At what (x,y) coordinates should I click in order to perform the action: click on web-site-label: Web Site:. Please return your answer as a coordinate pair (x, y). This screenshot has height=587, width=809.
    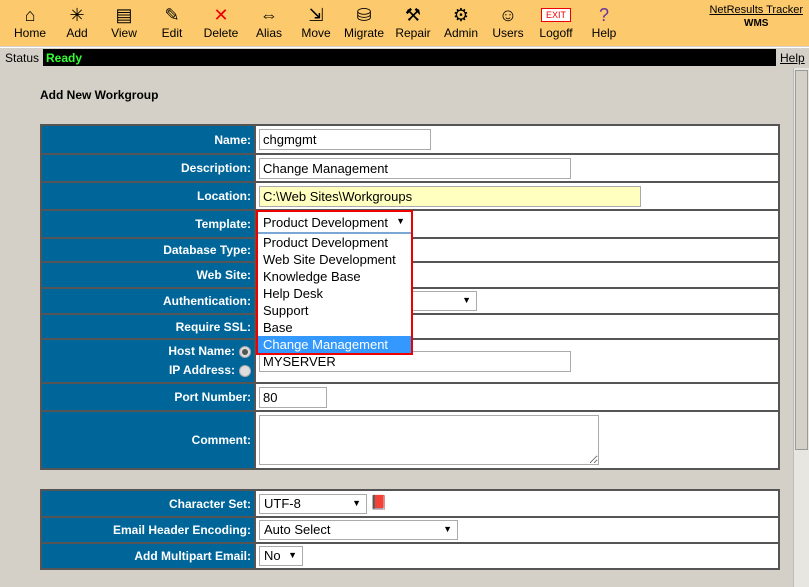
    Looking at the image, I should click on (148, 275).